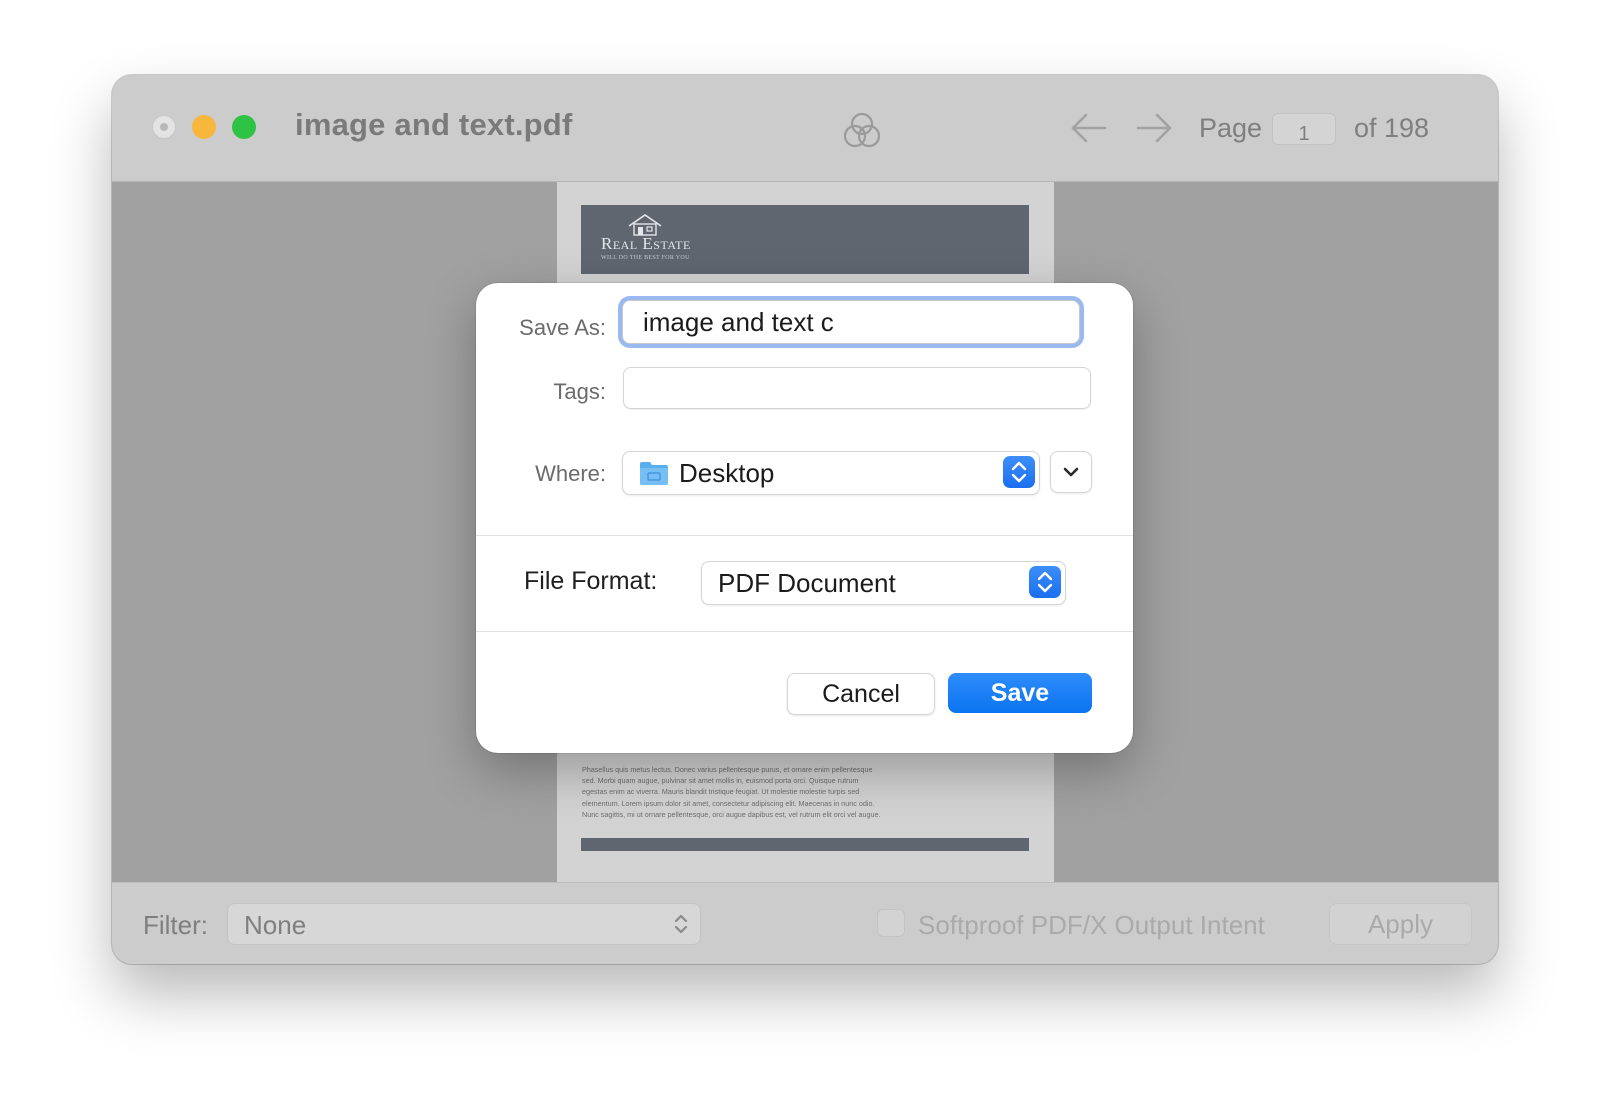  What do you see at coordinates (807, 583) in the screenshot?
I see `file-format-value: PDF Document` at bounding box center [807, 583].